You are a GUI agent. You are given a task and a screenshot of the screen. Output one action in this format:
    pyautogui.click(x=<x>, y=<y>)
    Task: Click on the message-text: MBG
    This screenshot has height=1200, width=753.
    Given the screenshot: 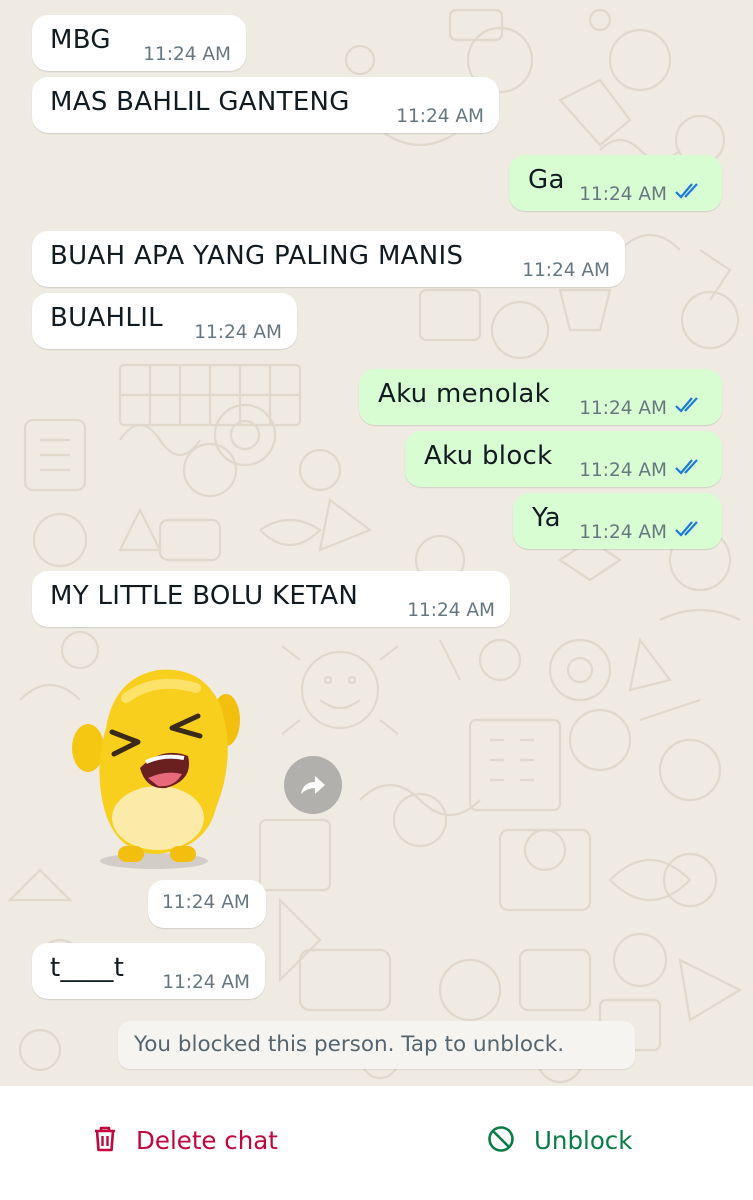 What is the action you would take?
    pyautogui.click(x=80, y=40)
    